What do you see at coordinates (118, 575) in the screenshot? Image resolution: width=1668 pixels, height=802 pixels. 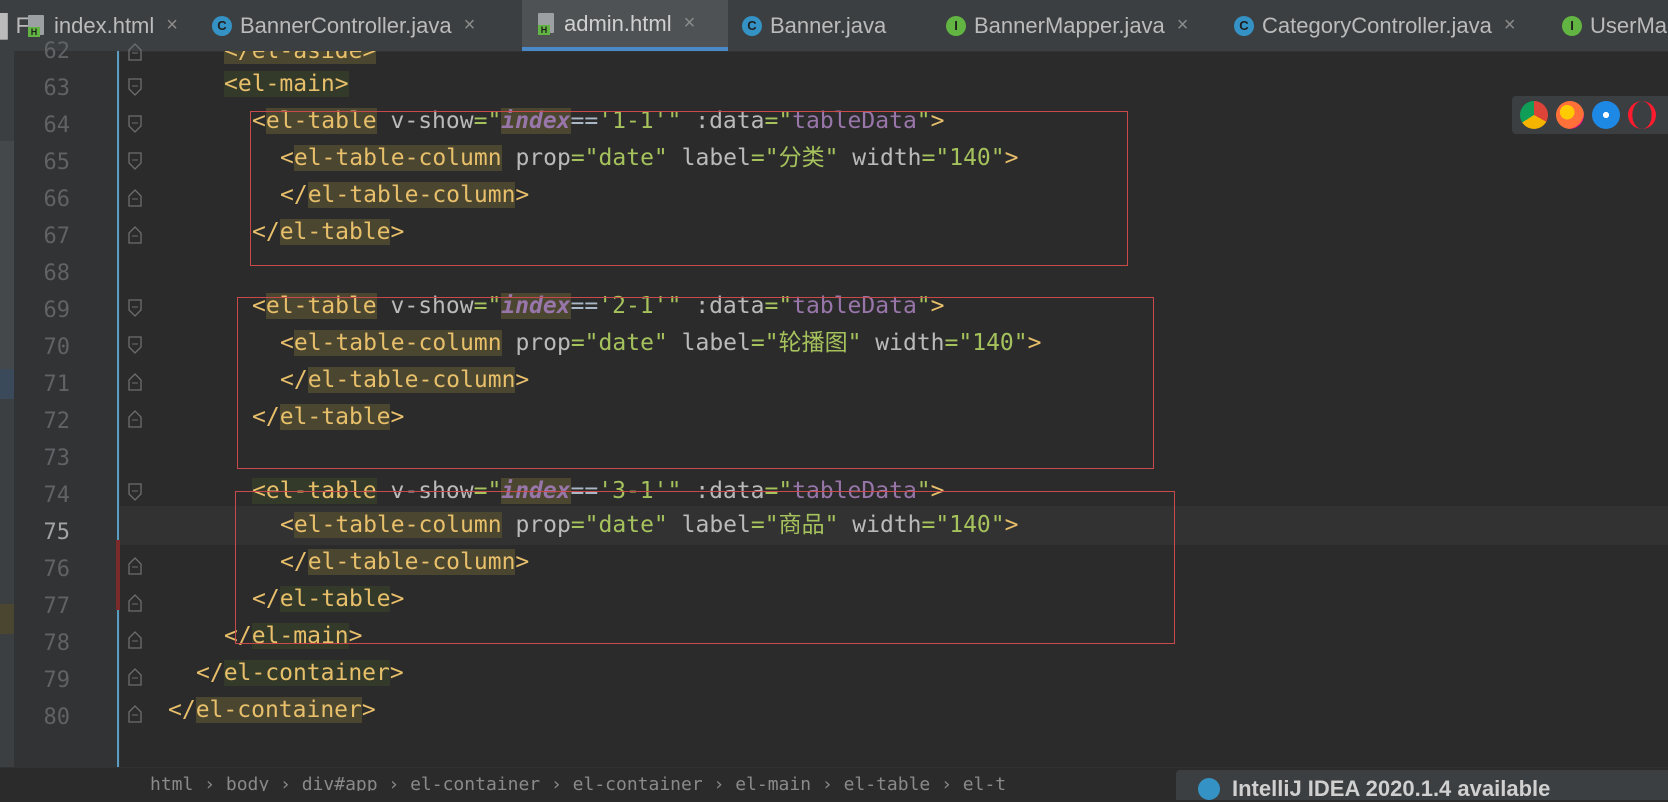 I see `error-stripe` at bounding box center [118, 575].